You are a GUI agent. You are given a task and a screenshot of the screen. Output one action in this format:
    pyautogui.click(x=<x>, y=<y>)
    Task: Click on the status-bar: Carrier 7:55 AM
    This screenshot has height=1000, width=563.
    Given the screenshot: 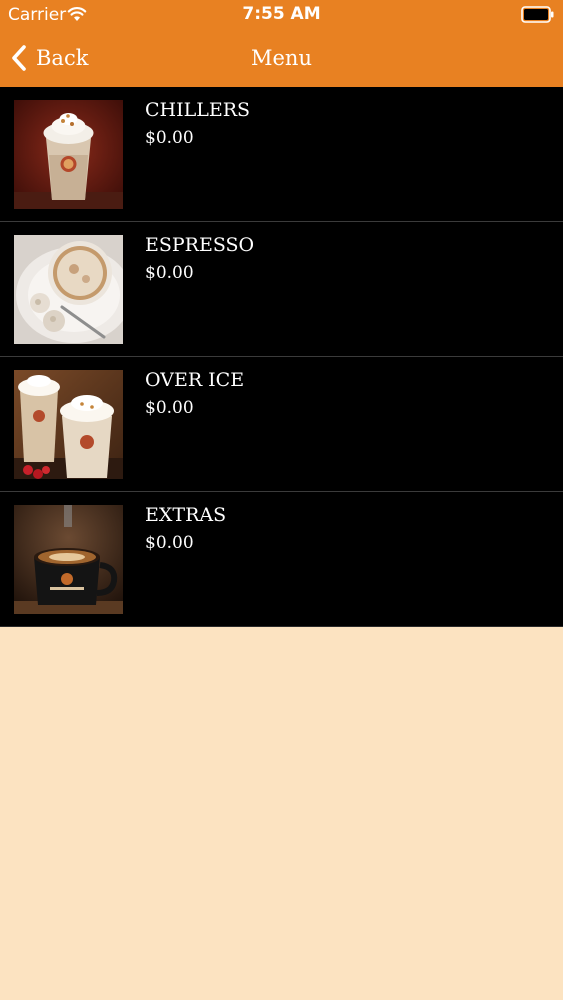 What is the action you would take?
    pyautogui.click(x=281, y=15)
    